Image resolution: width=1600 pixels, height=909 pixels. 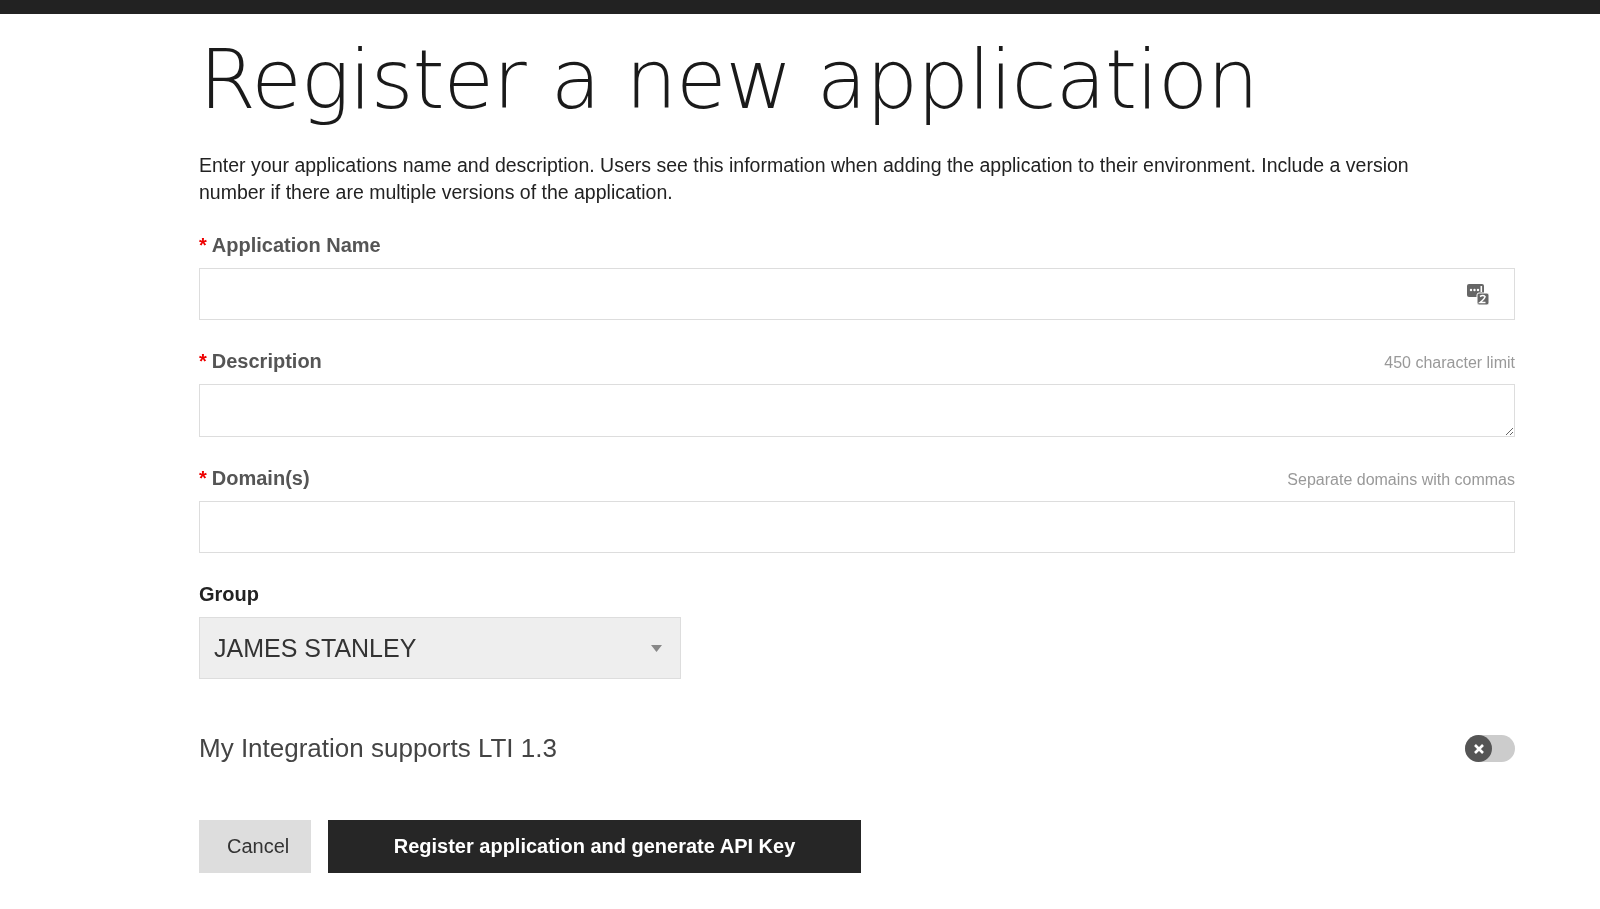 I want to click on text-area, so click(x=857, y=410).